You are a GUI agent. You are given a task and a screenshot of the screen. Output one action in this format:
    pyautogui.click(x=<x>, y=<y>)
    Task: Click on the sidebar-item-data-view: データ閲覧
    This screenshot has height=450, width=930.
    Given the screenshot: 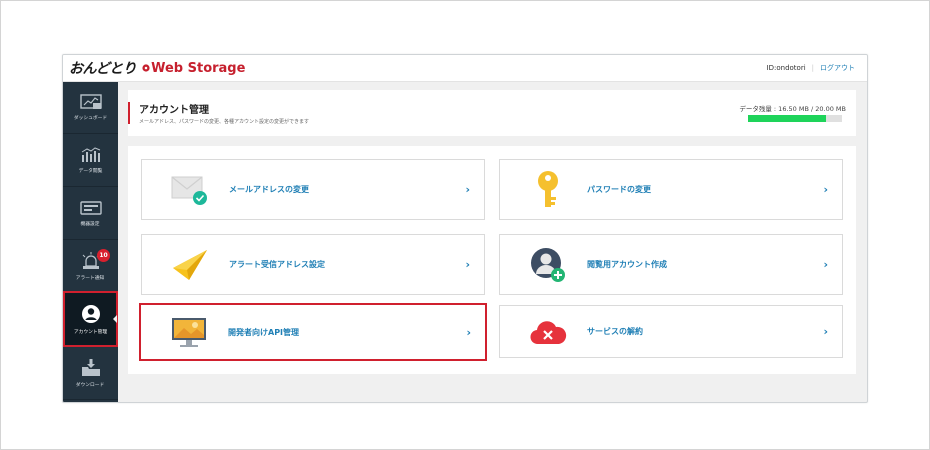 What is the action you would take?
    pyautogui.click(x=90, y=161)
    